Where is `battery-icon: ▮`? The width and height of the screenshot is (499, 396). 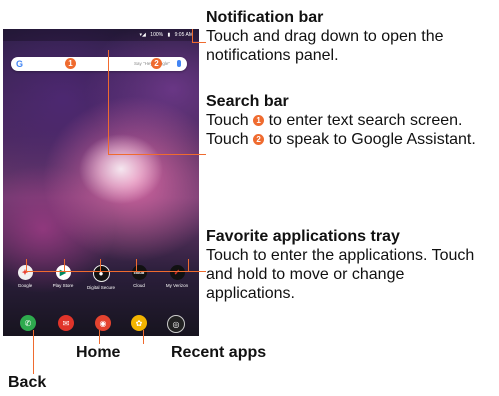 battery-icon: ▮ is located at coordinates (169, 35).